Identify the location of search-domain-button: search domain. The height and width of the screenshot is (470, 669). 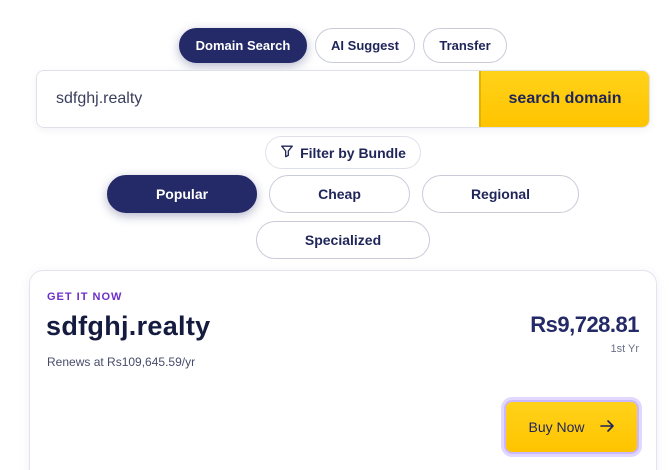
(564, 99).